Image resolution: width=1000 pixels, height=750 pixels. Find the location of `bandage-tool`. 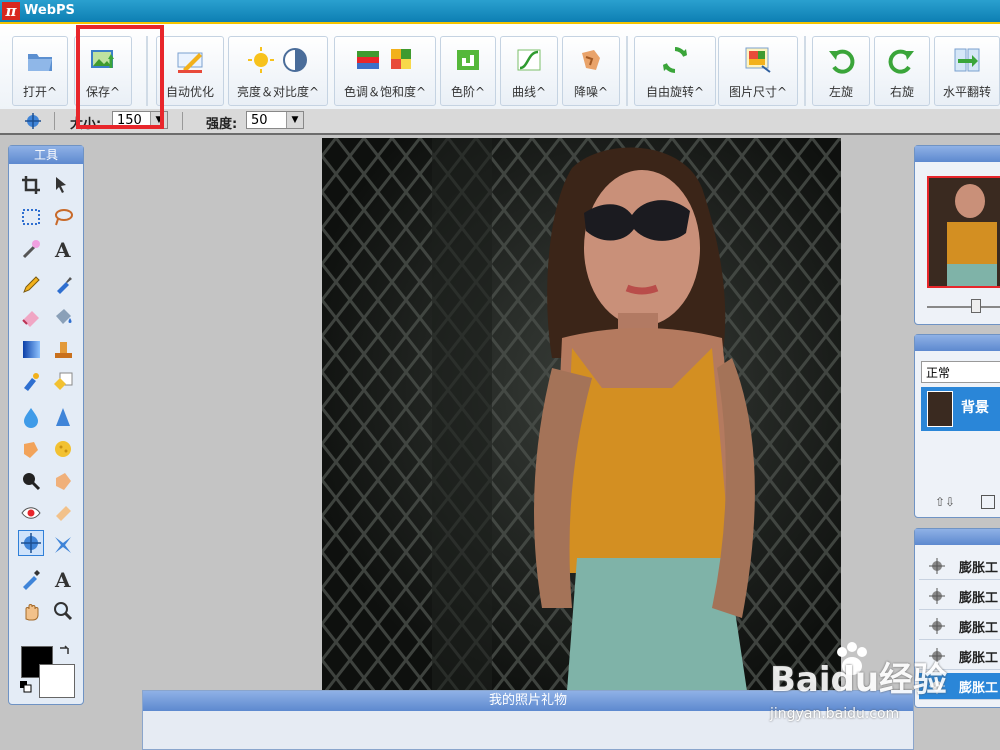

bandage-tool is located at coordinates (63, 513).